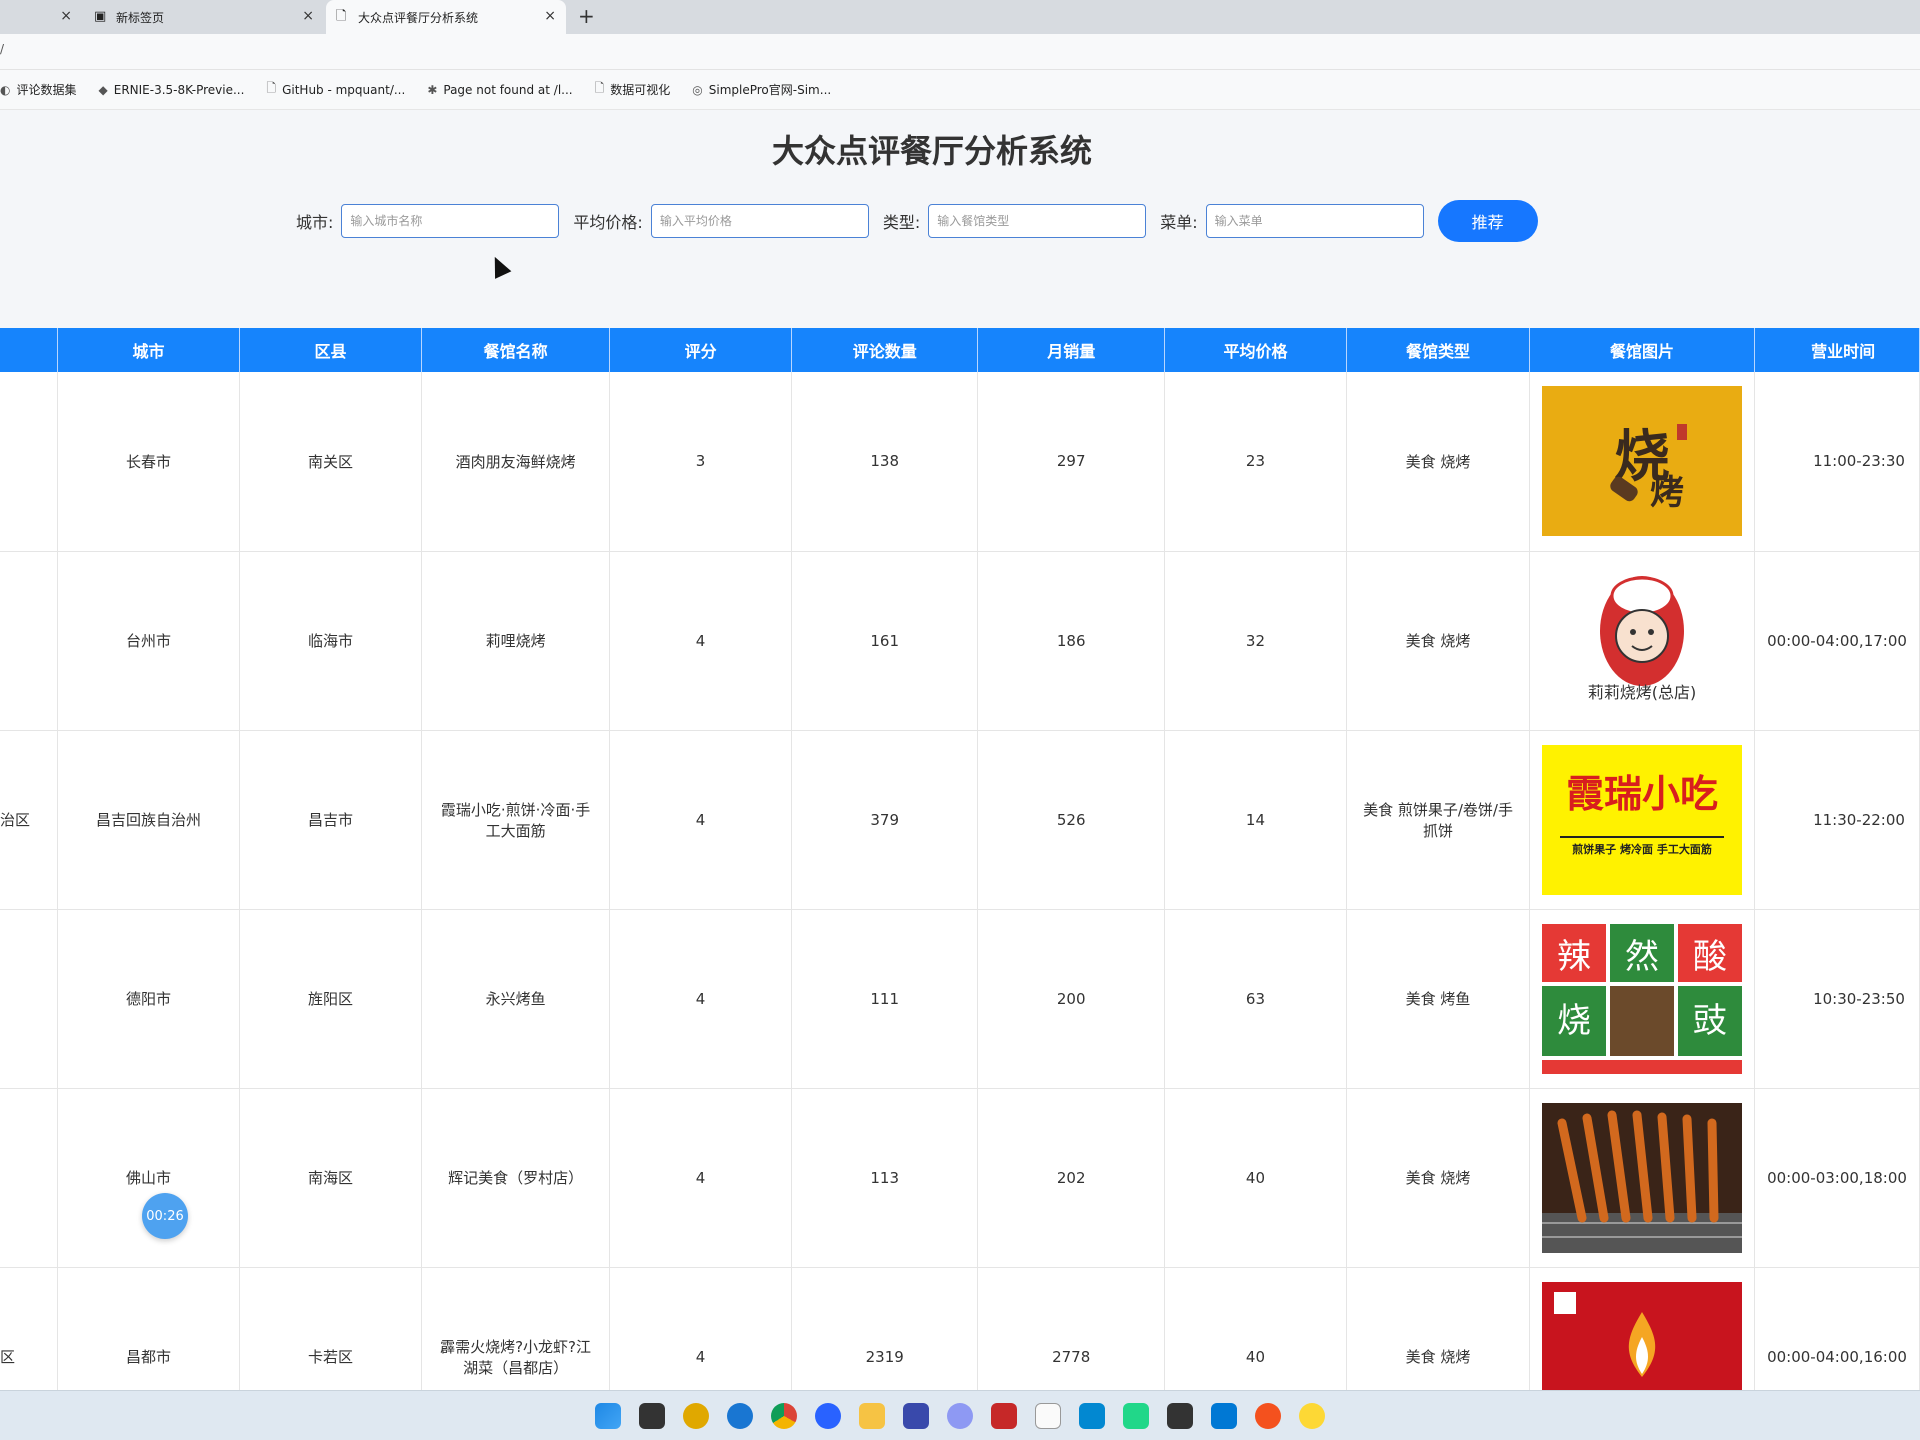 The width and height of the screenshot is (1920, 1440). I want to click on bookmark-label: 数据可视化, so click(640, 90).